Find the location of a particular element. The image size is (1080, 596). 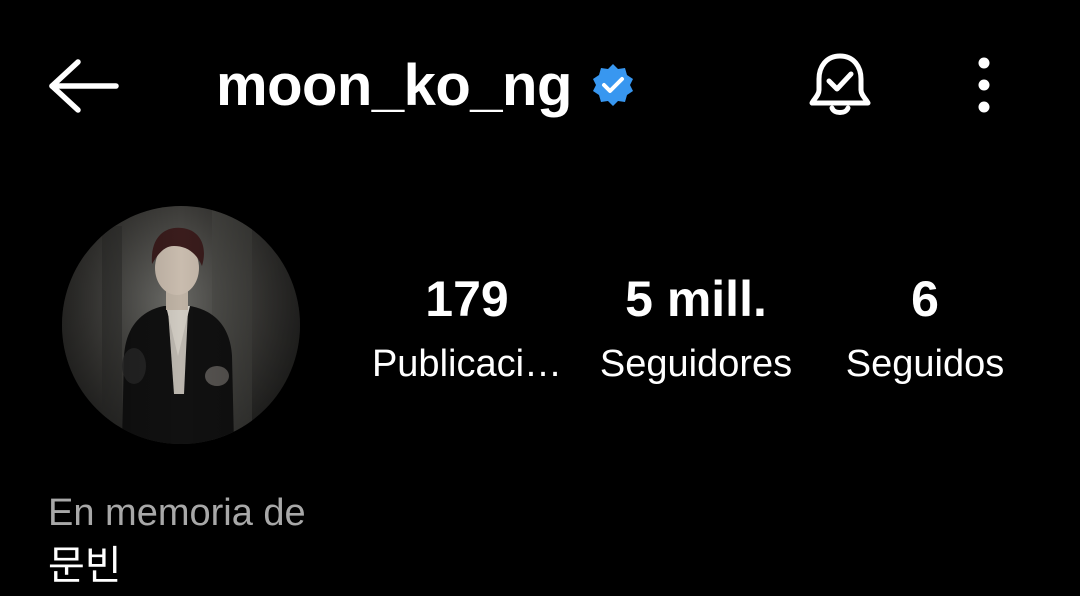

following-label: Seguidos is located at coordinates (925, 364).